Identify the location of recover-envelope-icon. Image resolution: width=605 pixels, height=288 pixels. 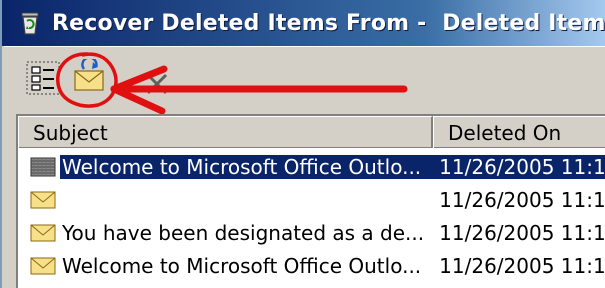
(89, 73).